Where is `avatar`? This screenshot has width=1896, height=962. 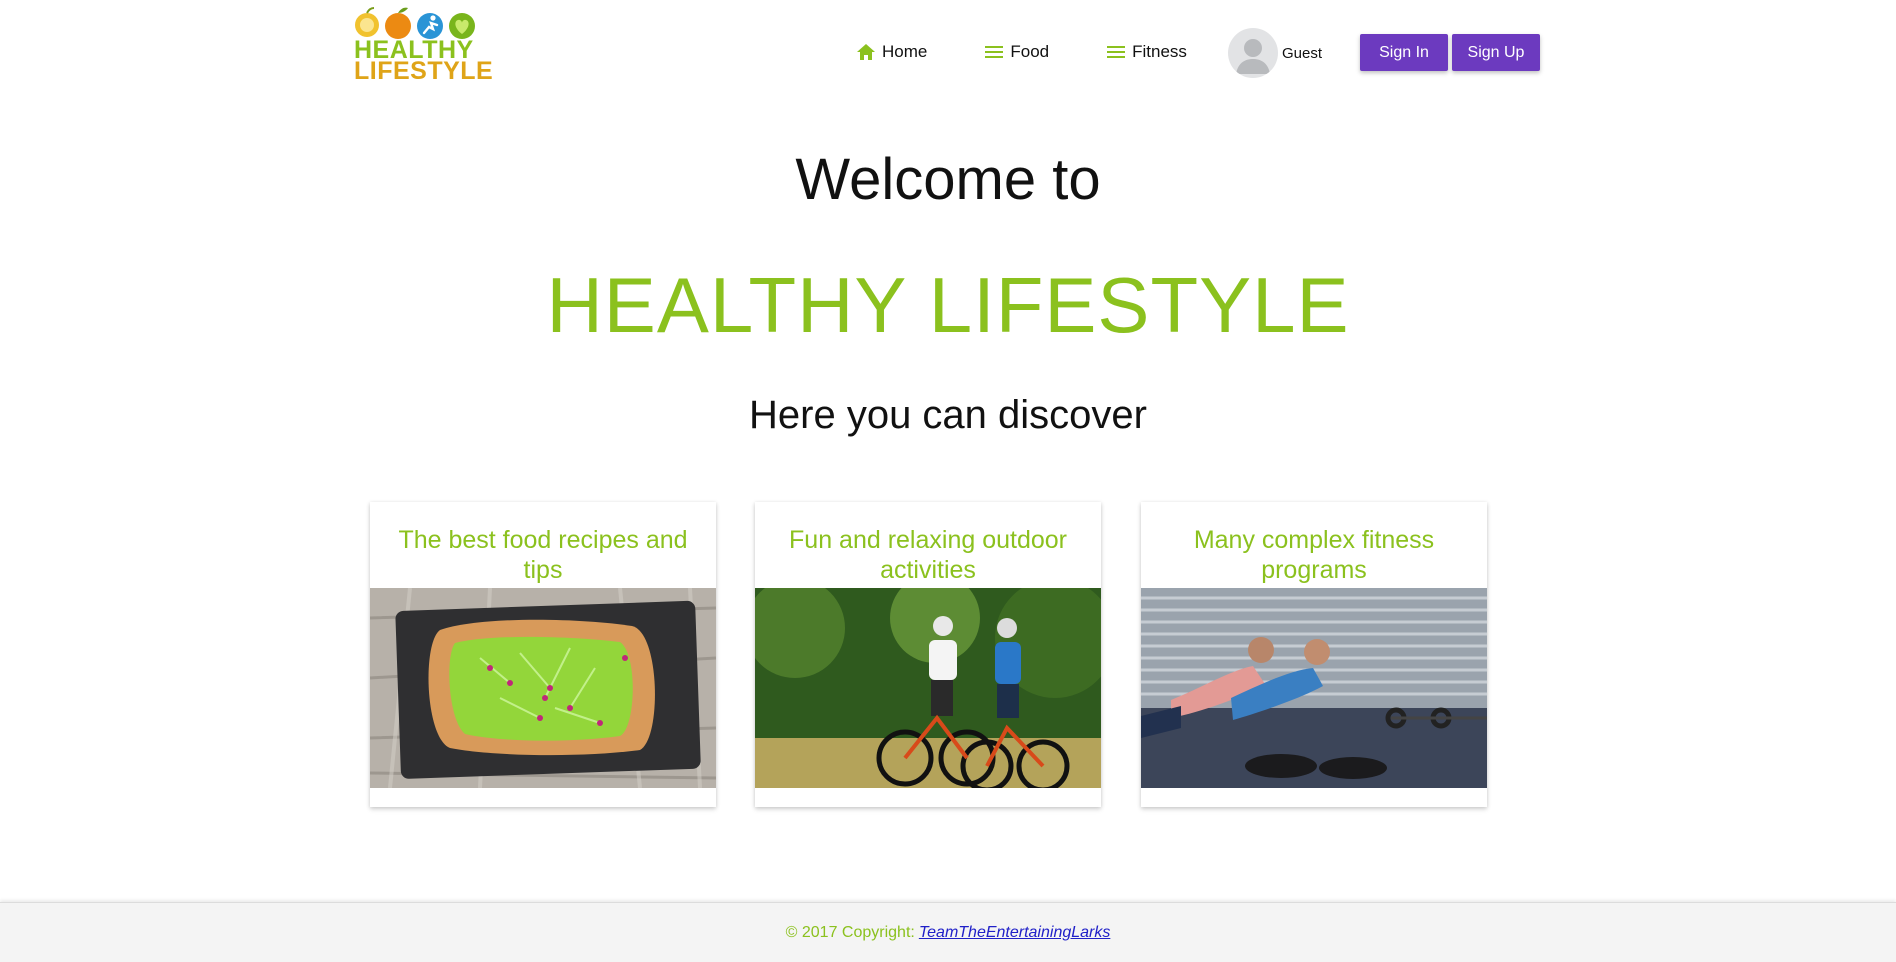 avatar is located at coordinates (1253, 53).